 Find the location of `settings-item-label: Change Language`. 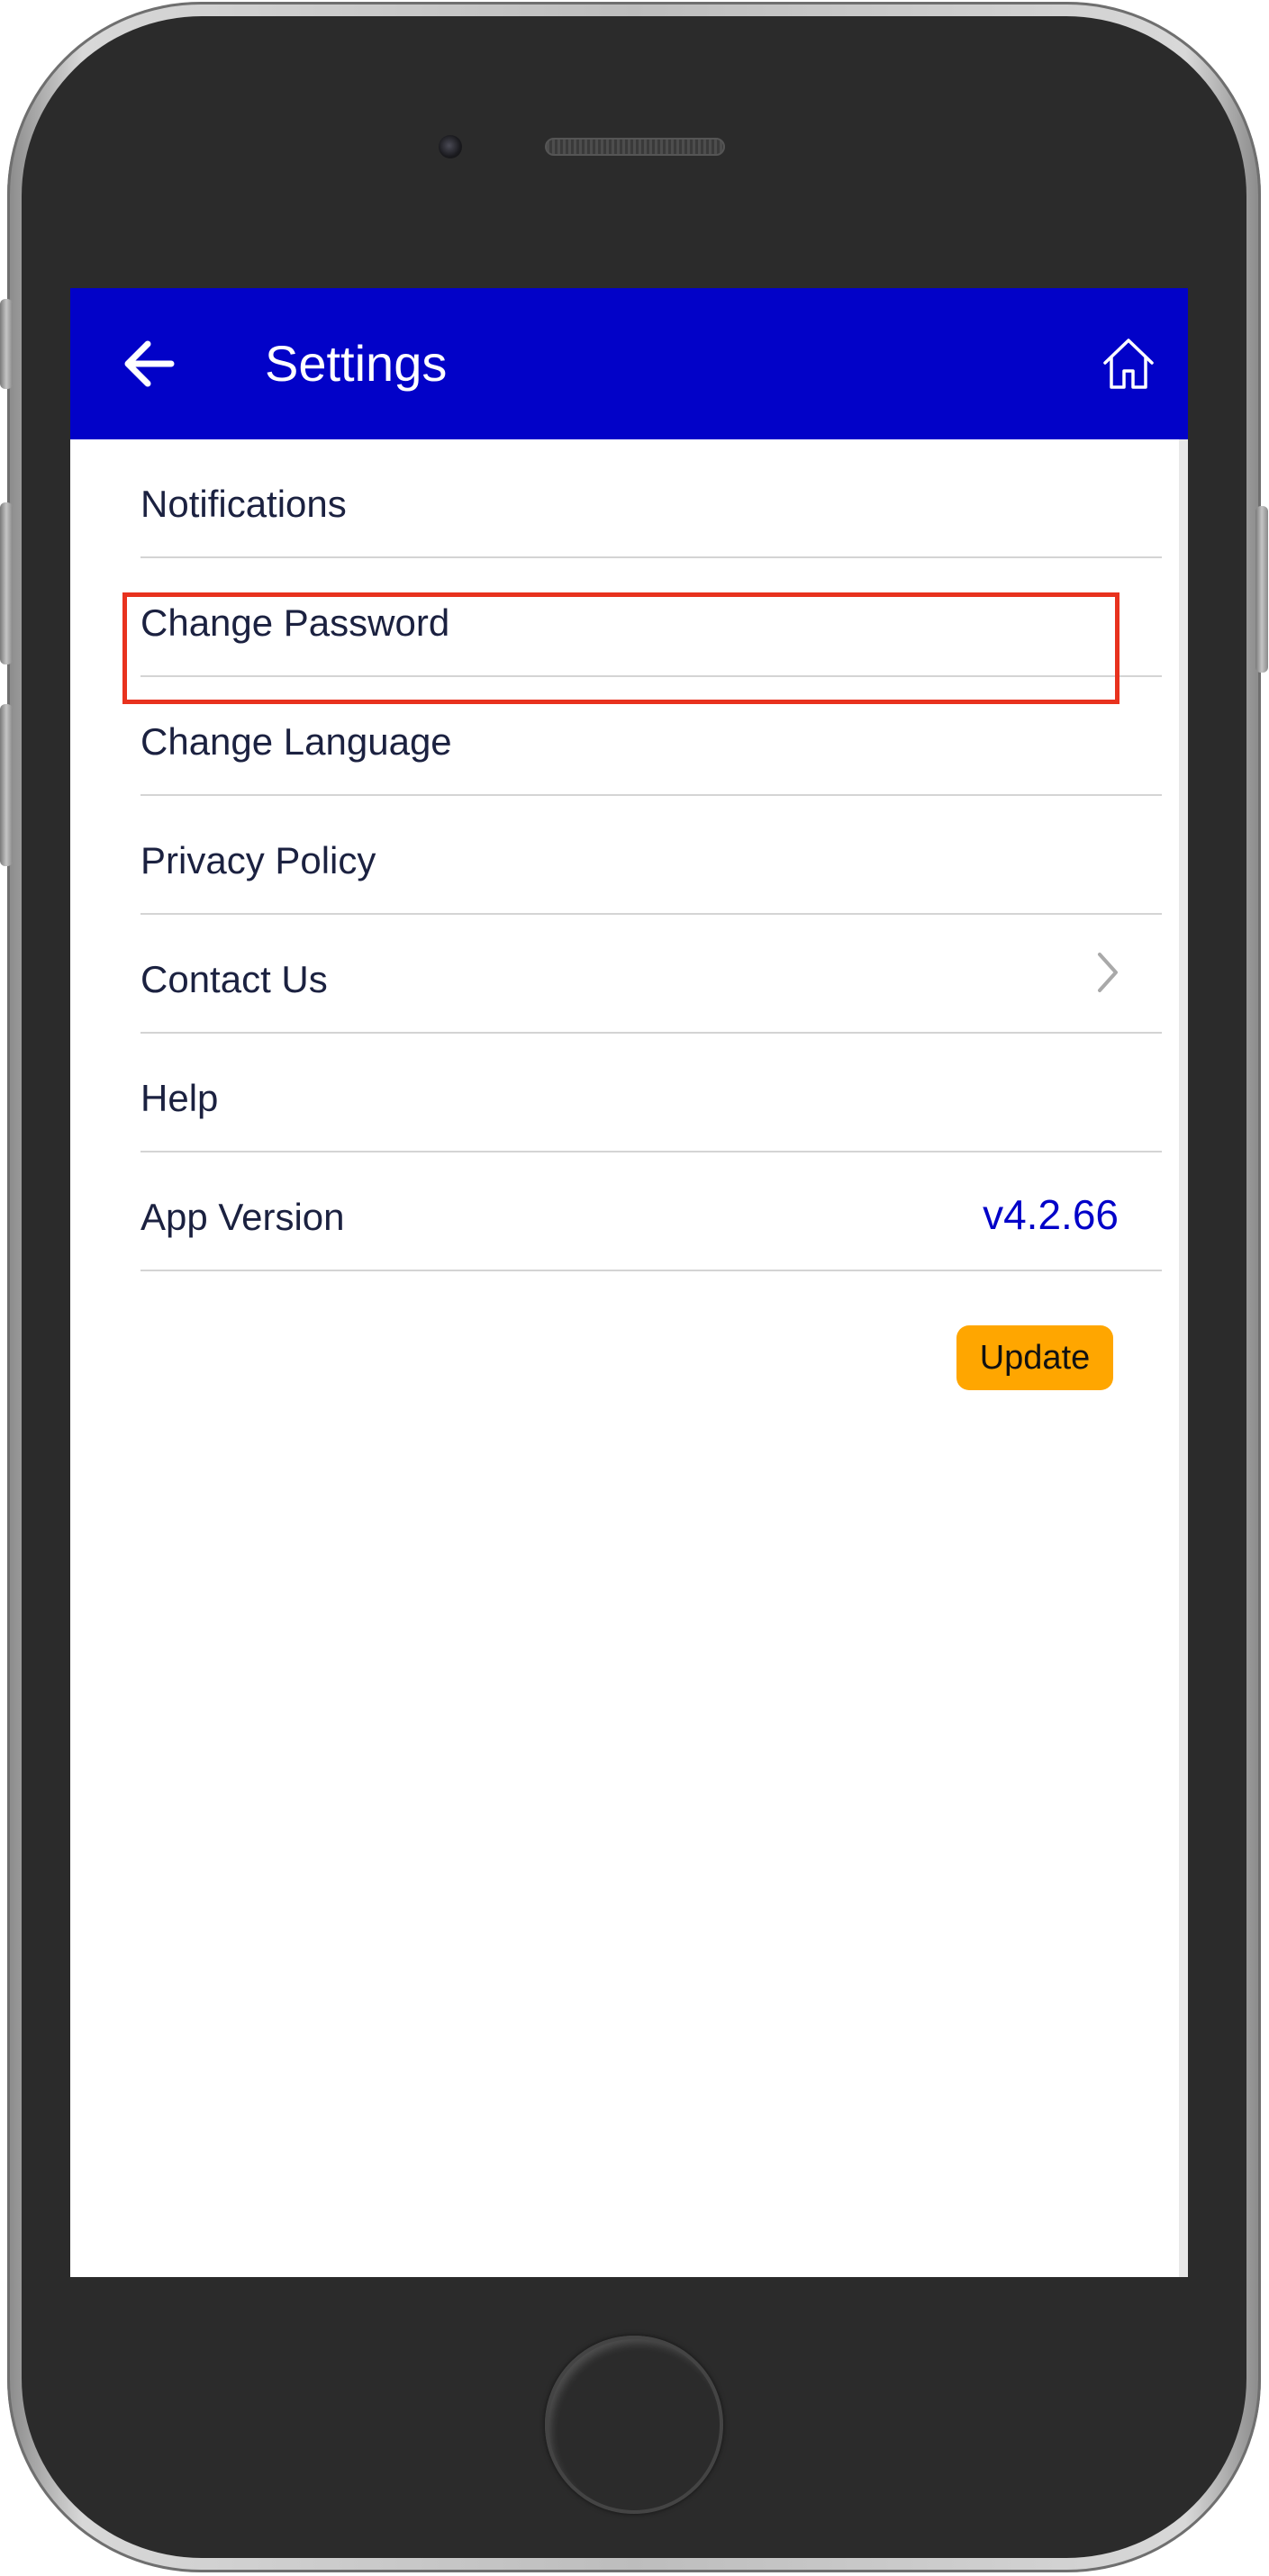

settings-item-label: Change Language is located at coordinates (296, 741).